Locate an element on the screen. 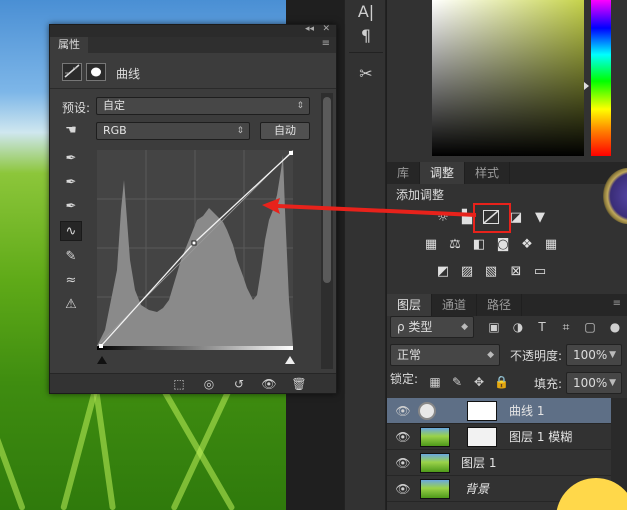 The image size is (627, 510). chevron-down-icon: ▼ is located at coordinates (612, 355).